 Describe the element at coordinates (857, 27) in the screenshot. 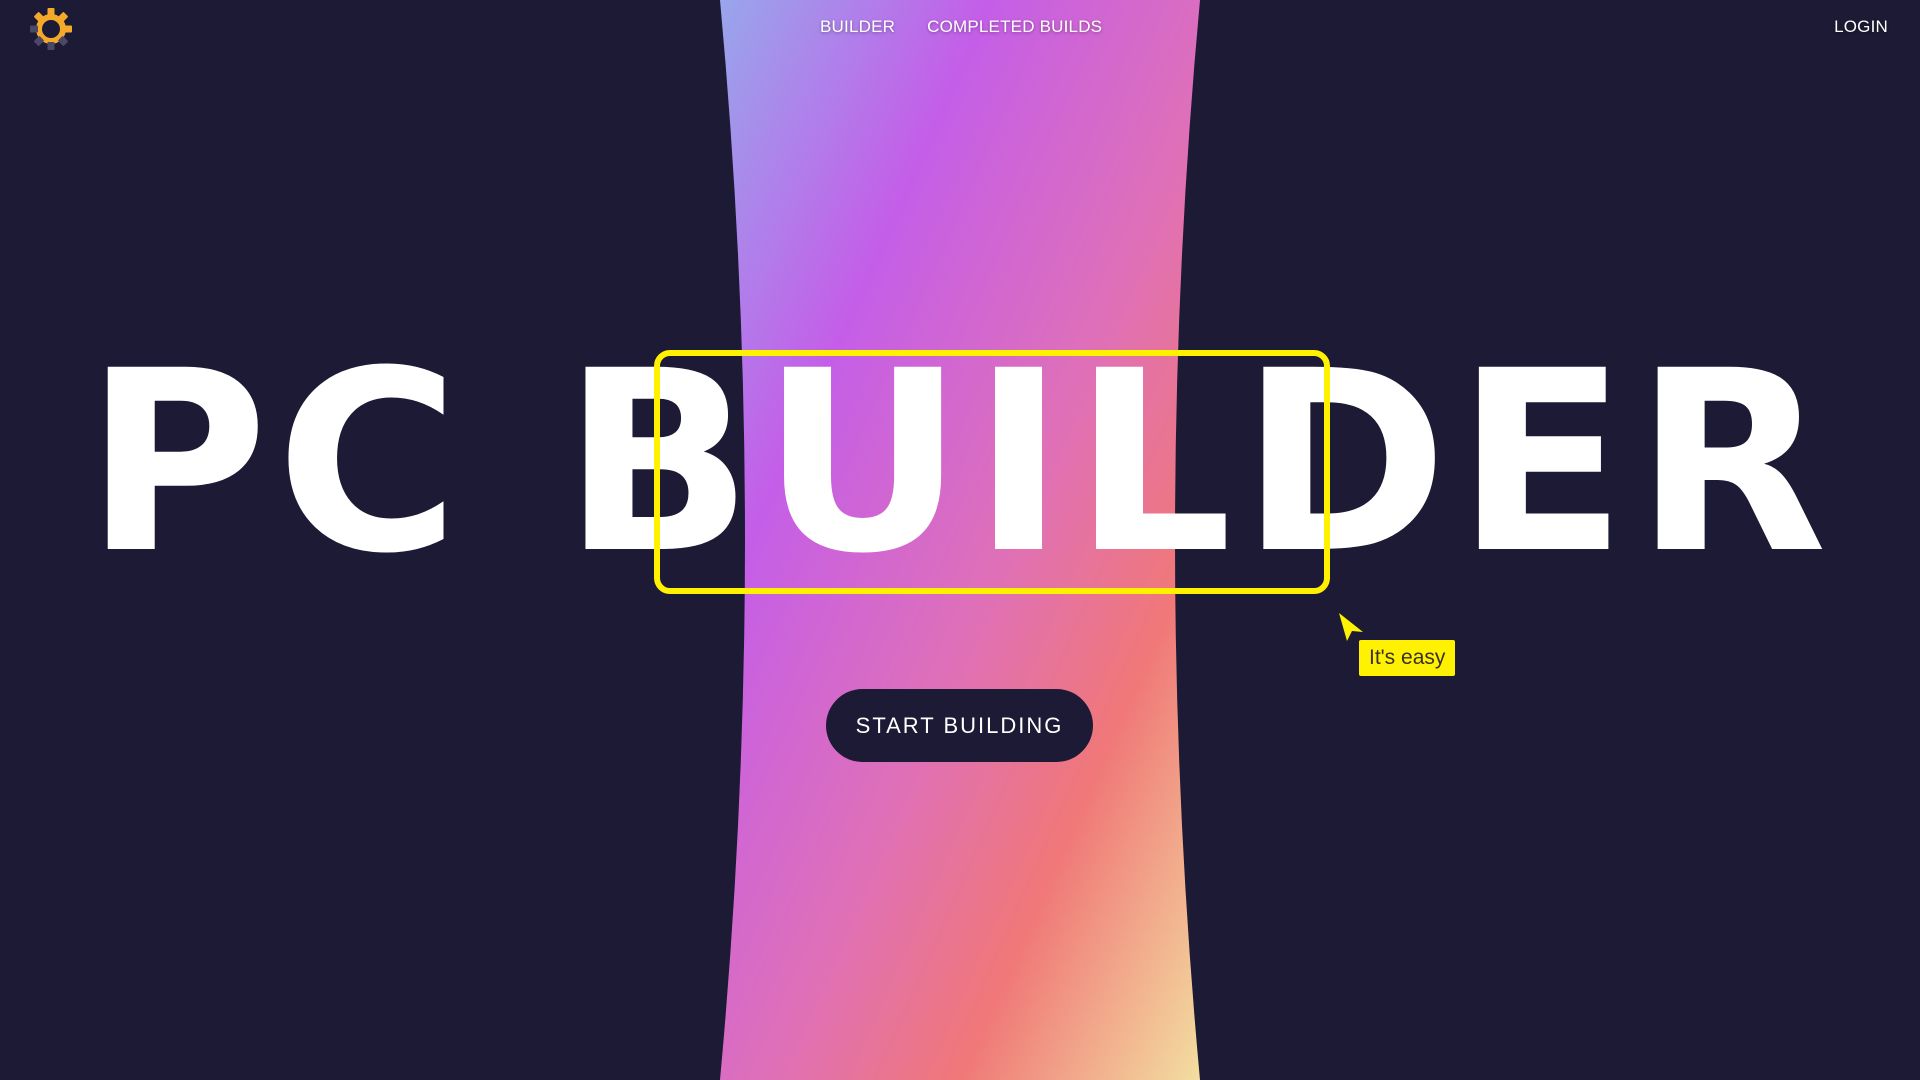

I see `nav-builder-link: BUILDER` at that location.